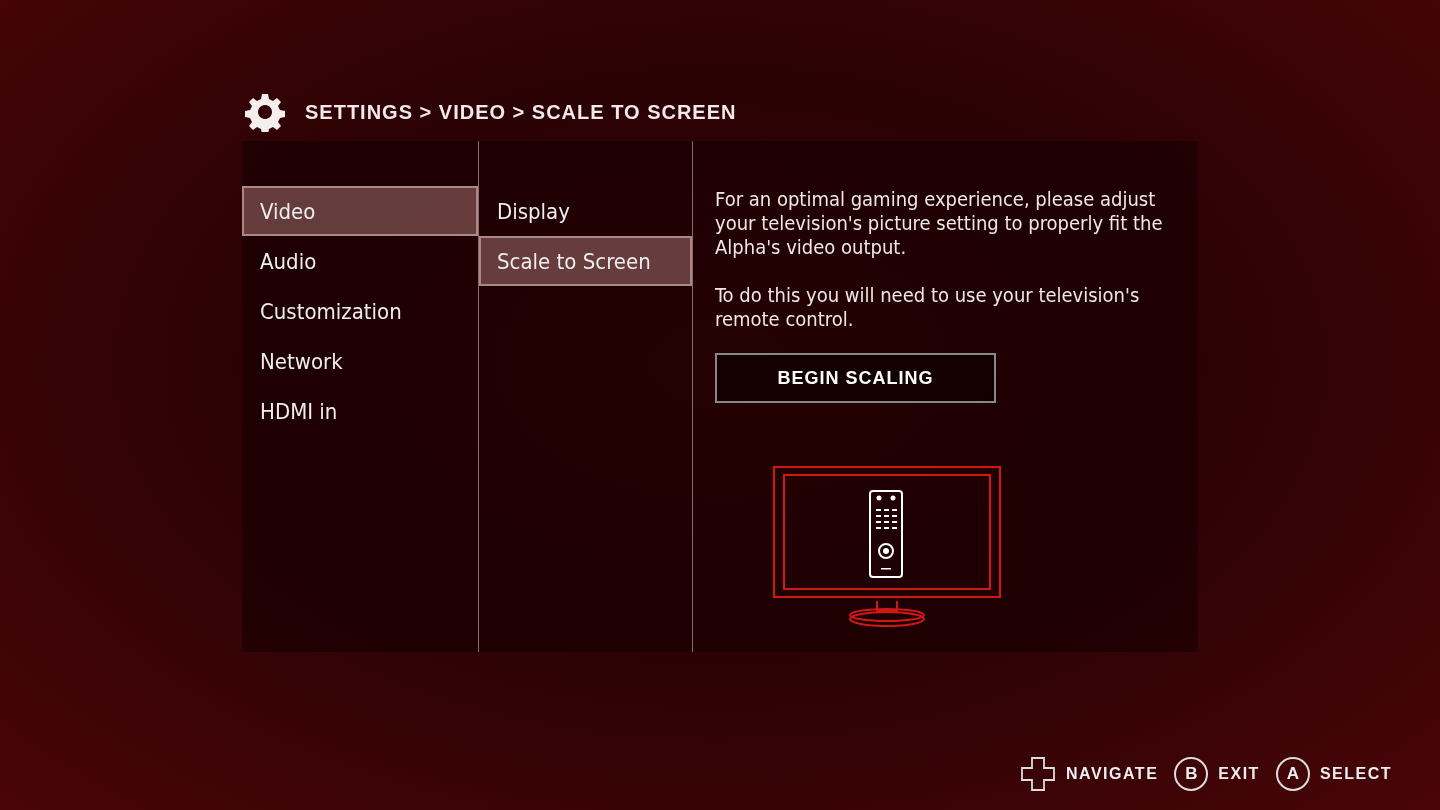 The width and height of the screenshot is (1440, 810). Describe the element at coordinates (360, 361) in the screenshot. I see `category-item: Network` at that location.